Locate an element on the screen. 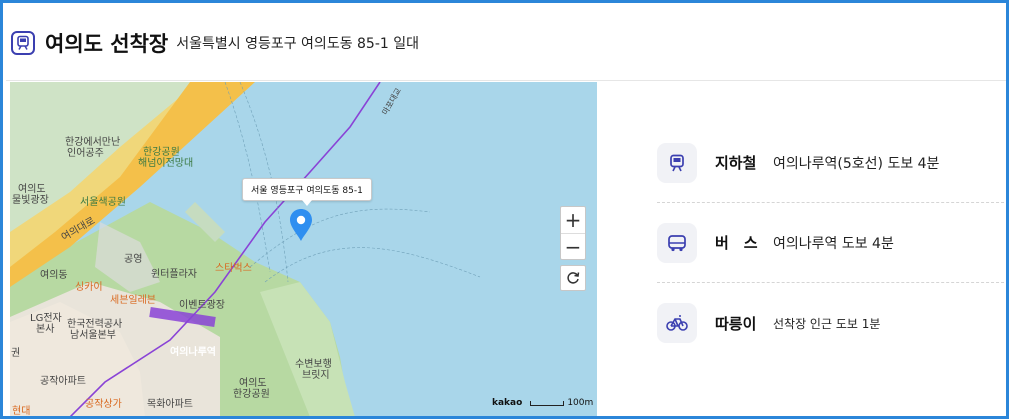 The width and height of the screenshot is (1009, 419). zoom-control: + − is located at coordinates (573, 233).